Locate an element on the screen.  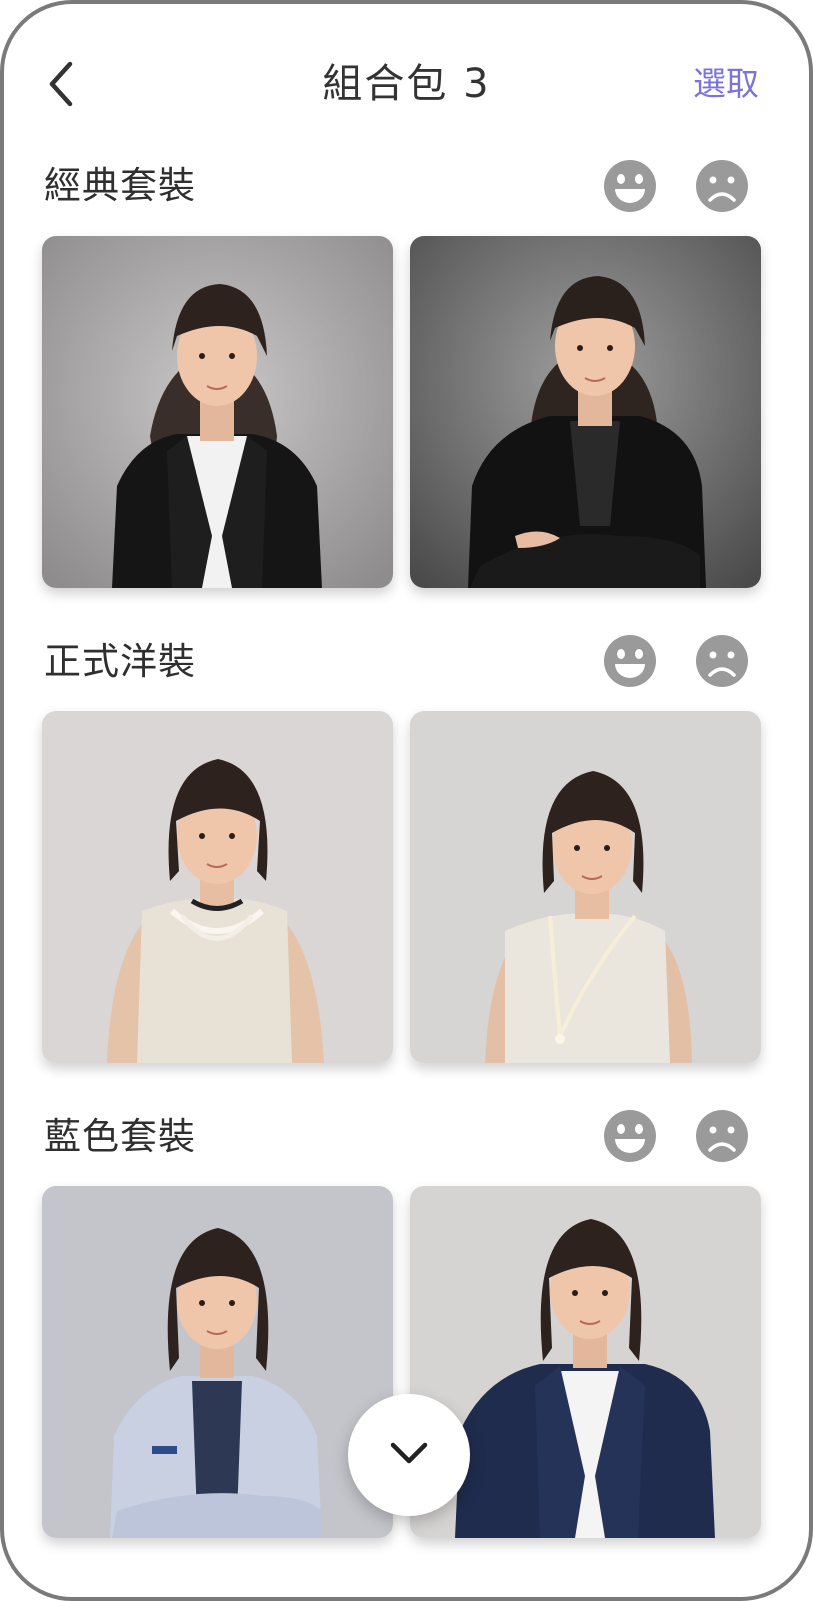
section-title: 藍色套裝 is located at coordinates (120, 1136).